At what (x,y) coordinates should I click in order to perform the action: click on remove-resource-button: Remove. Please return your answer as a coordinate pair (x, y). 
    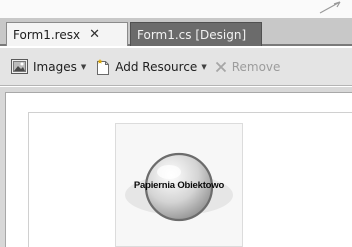
    Looking at the image, I should click on (248, 67).